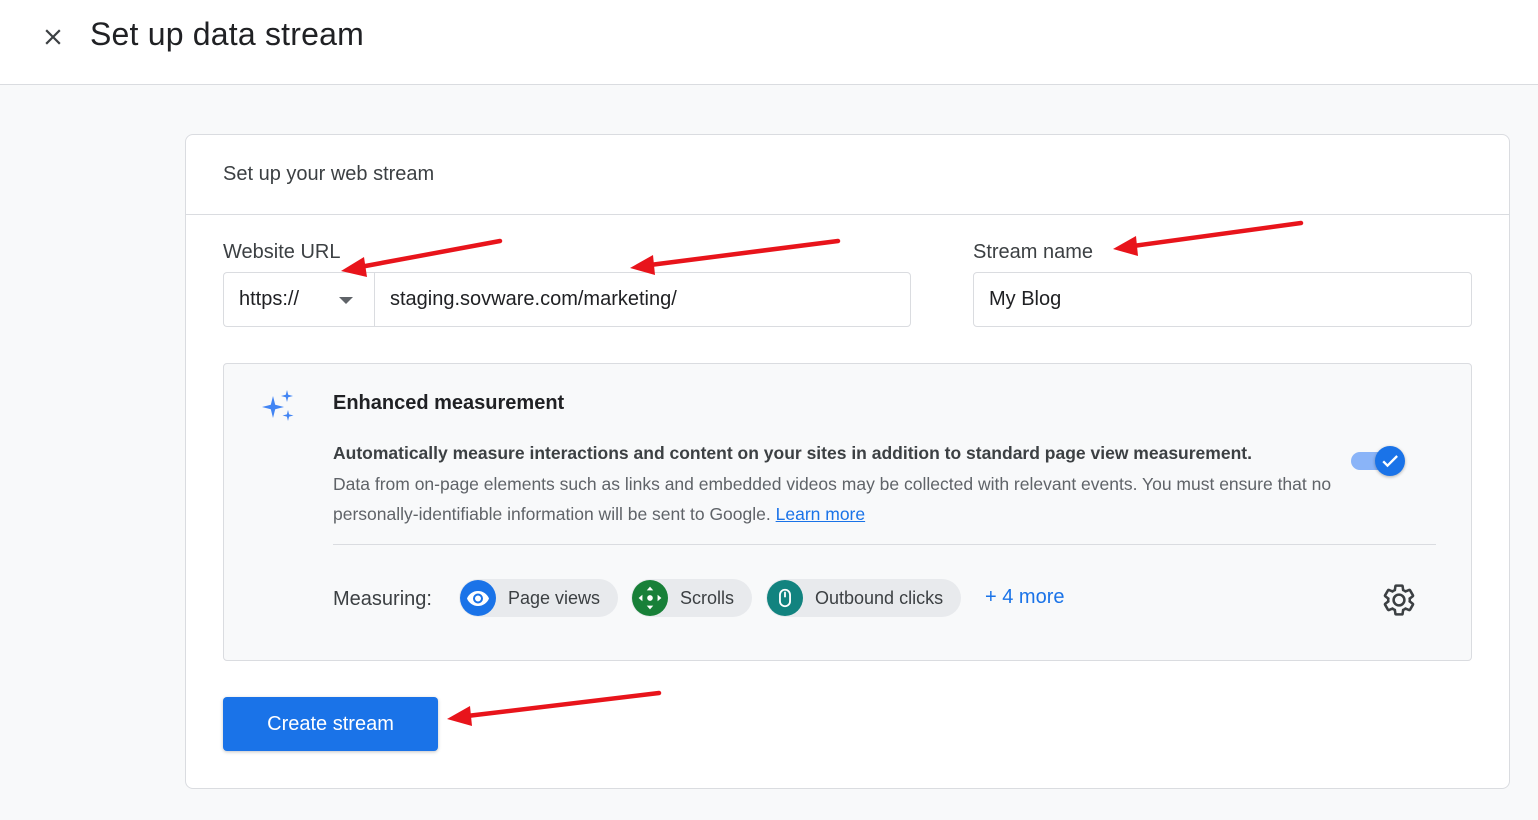 The image size is (1538, 820). I want to click on sparkle-icon, so click(278, 405).